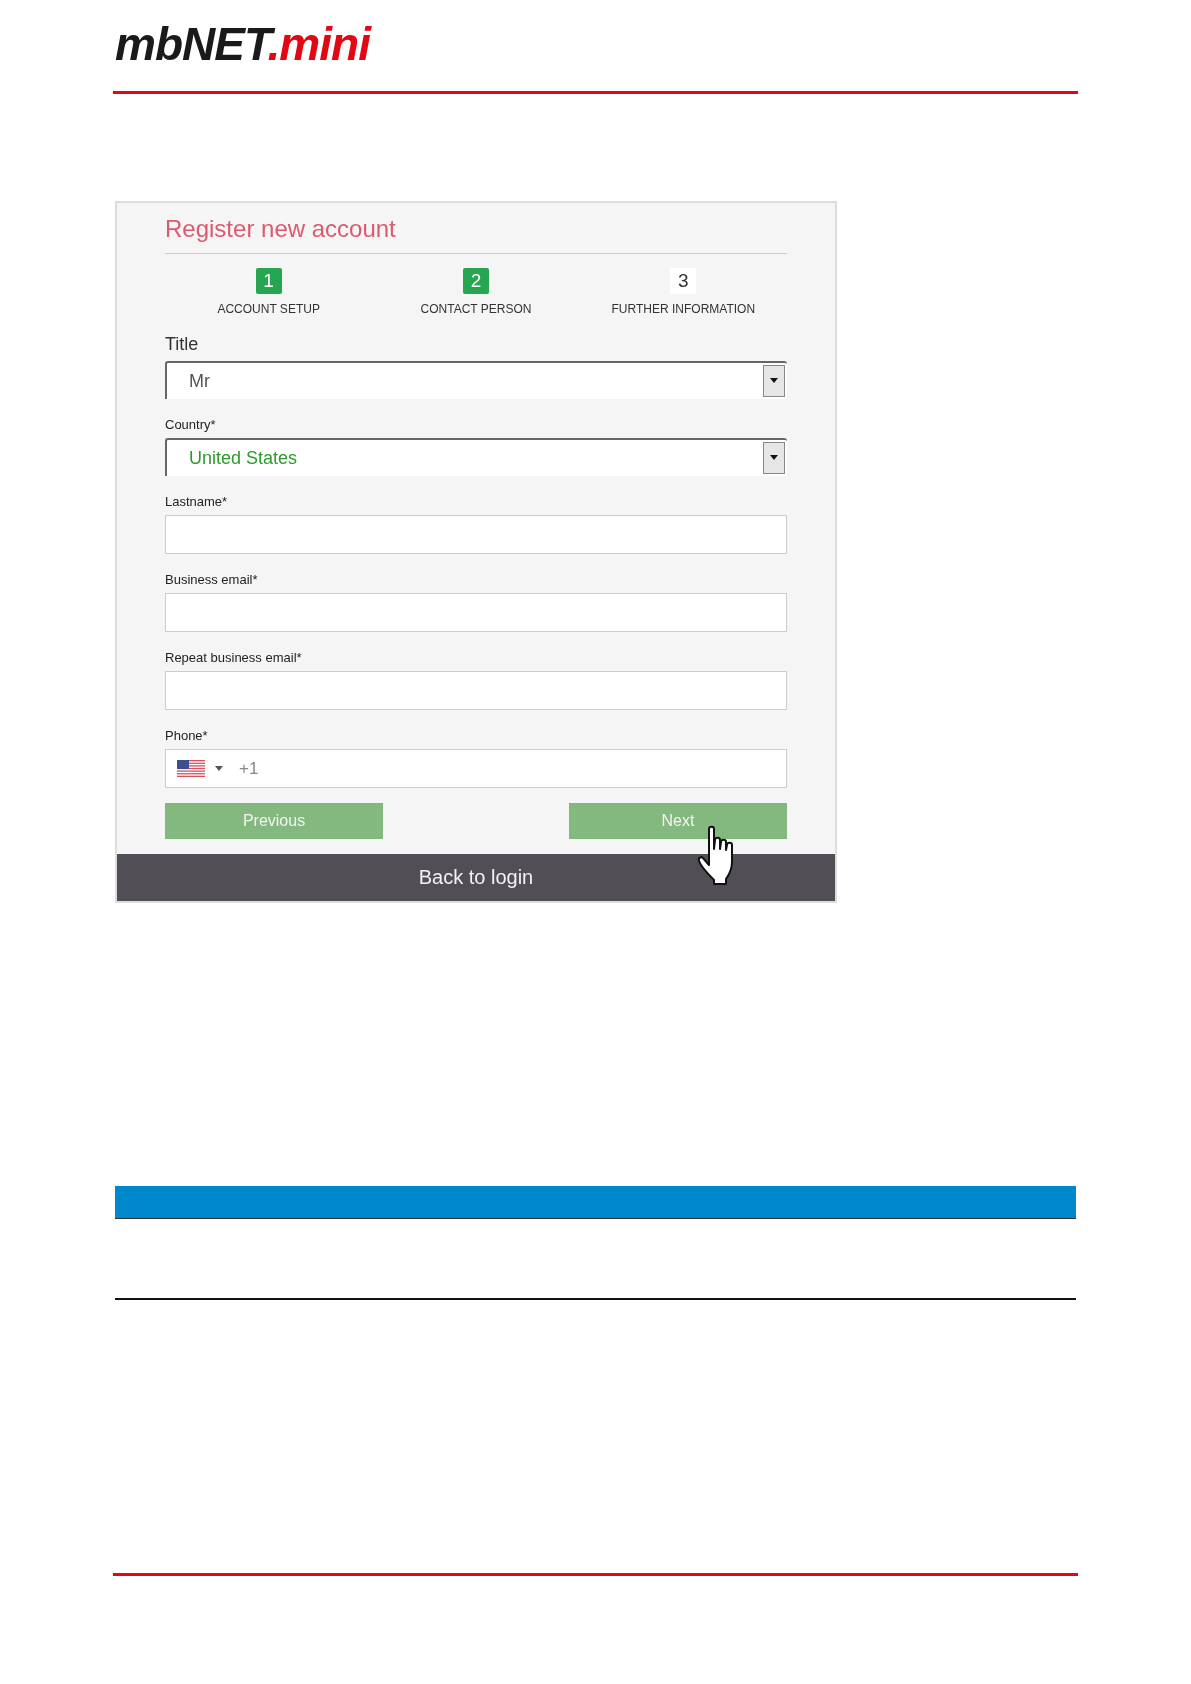 The width and height of the screenshot is (1191, 1684). Describe the element at coordinates (476, 380) in the screenshot. I see `select-field: Mr` at that location.